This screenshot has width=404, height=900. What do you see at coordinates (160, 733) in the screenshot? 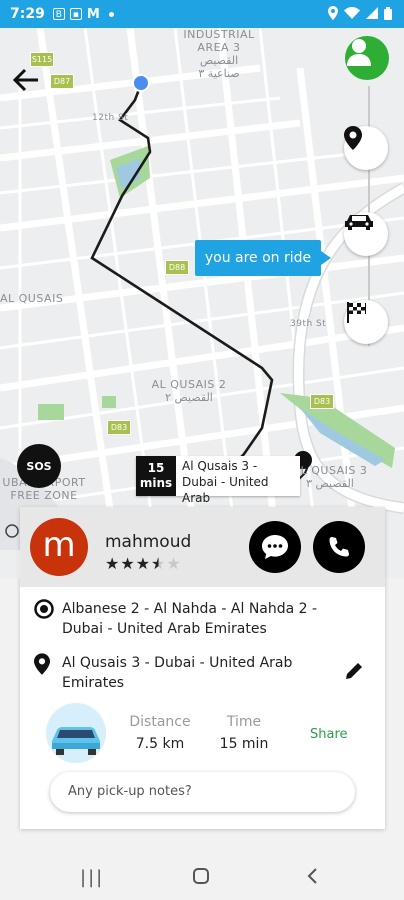
I see `distance-metric: Distance 7.5 km` at bounding box center [160, 733].